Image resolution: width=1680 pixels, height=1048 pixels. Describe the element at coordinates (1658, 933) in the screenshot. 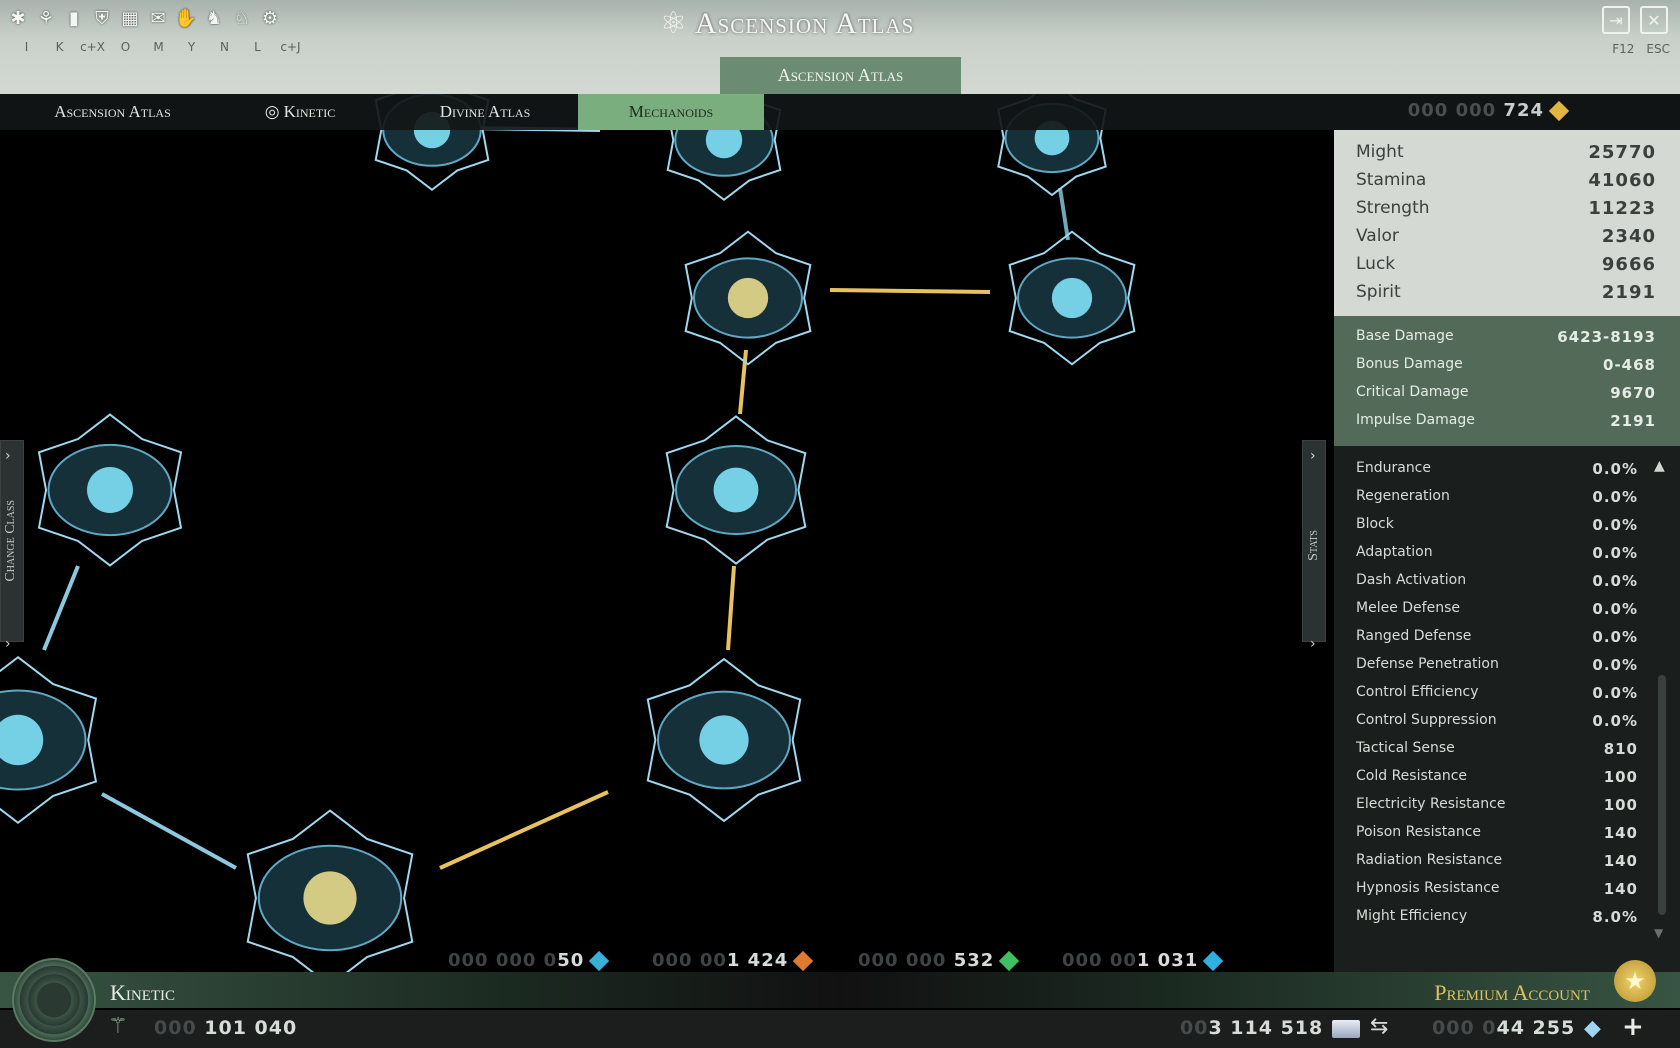

I see `scroll-down-icon: ▼` at that location.